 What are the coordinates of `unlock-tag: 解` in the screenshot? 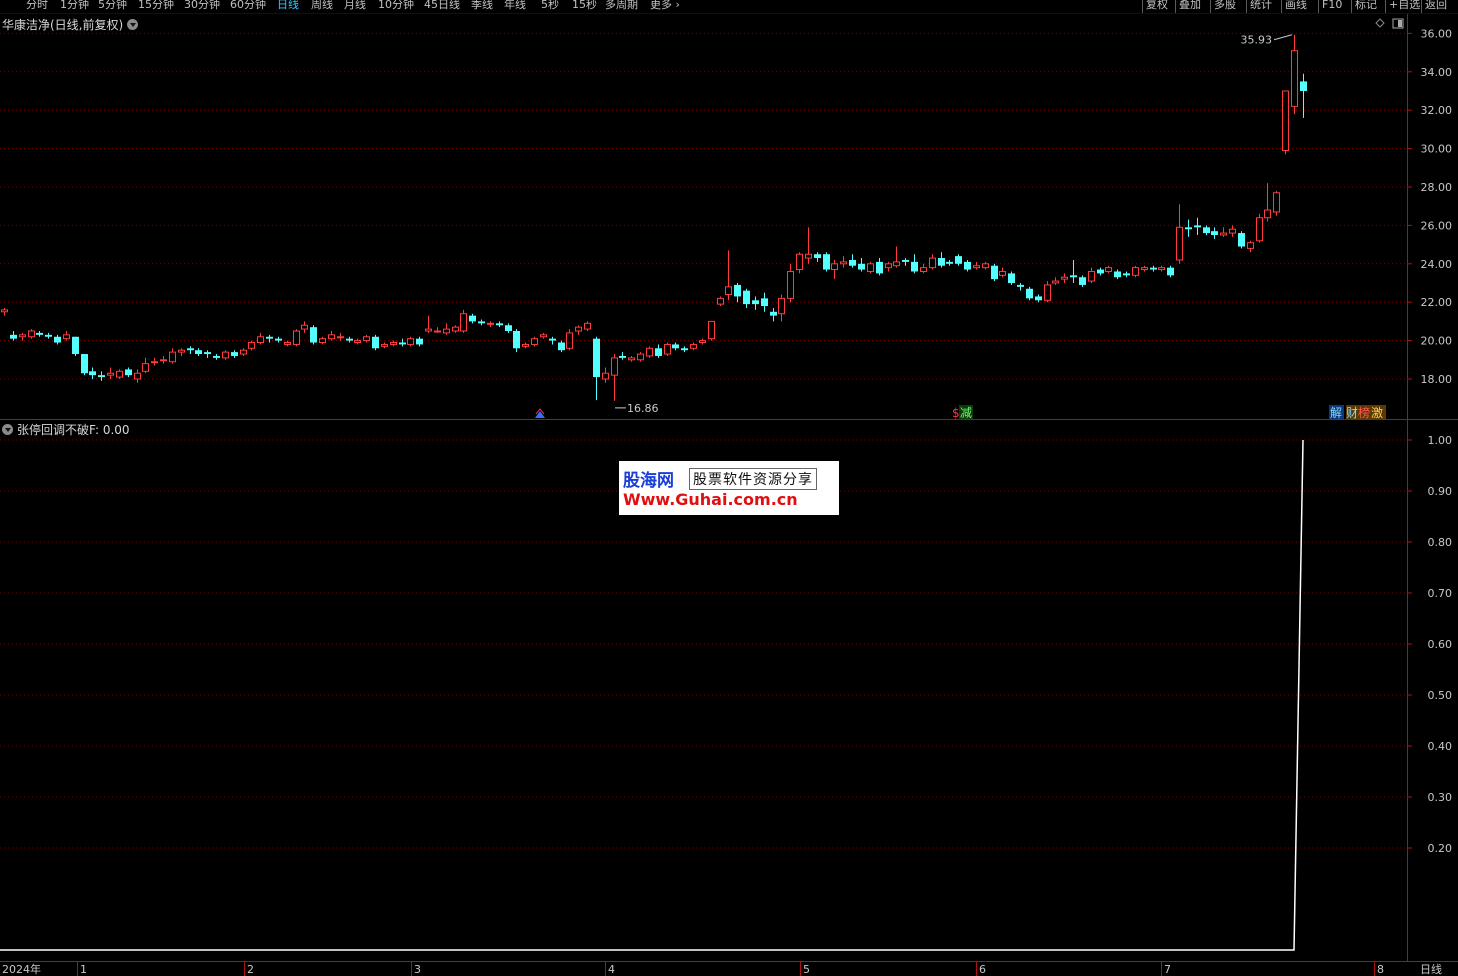 It's located at (1336, 413).